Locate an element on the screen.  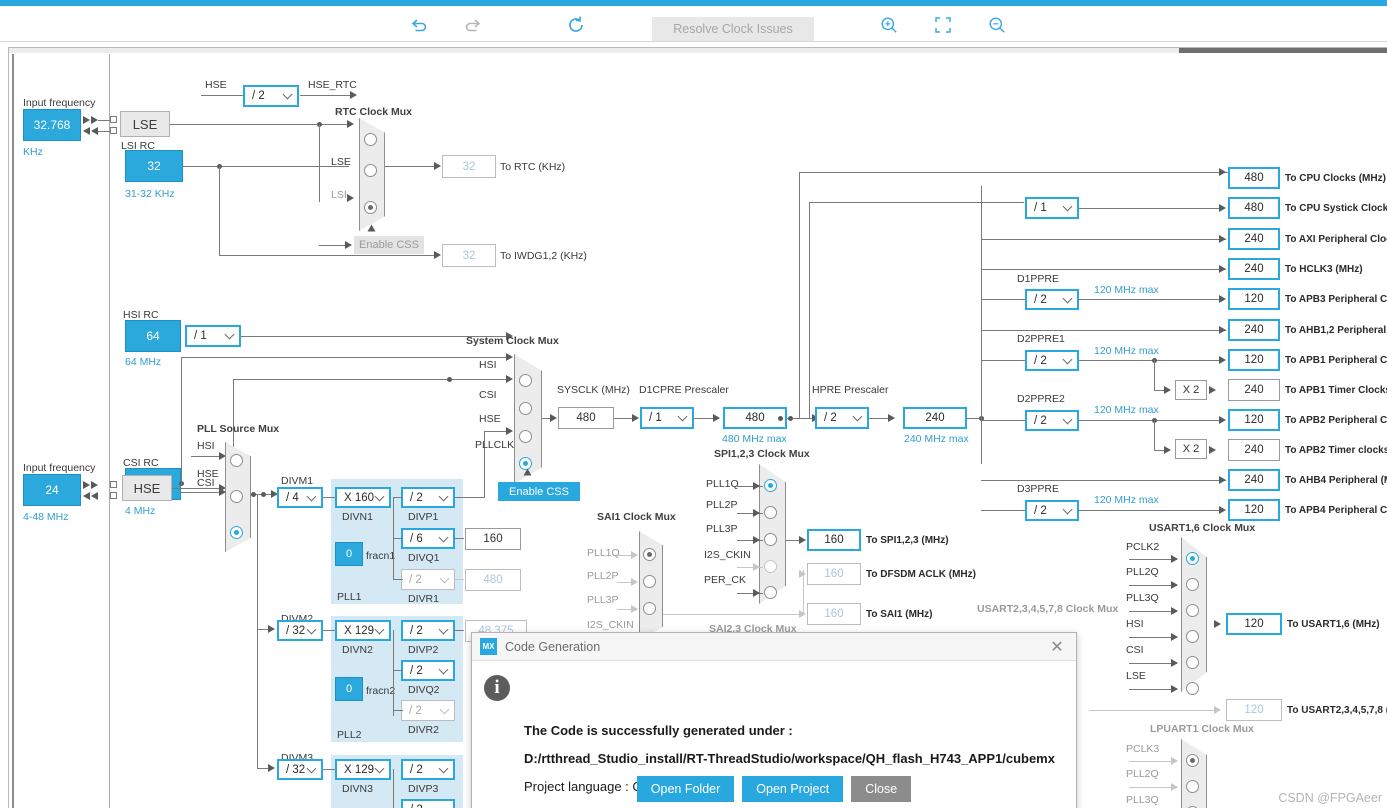
reset-icon is located at coordinates (576, 25).